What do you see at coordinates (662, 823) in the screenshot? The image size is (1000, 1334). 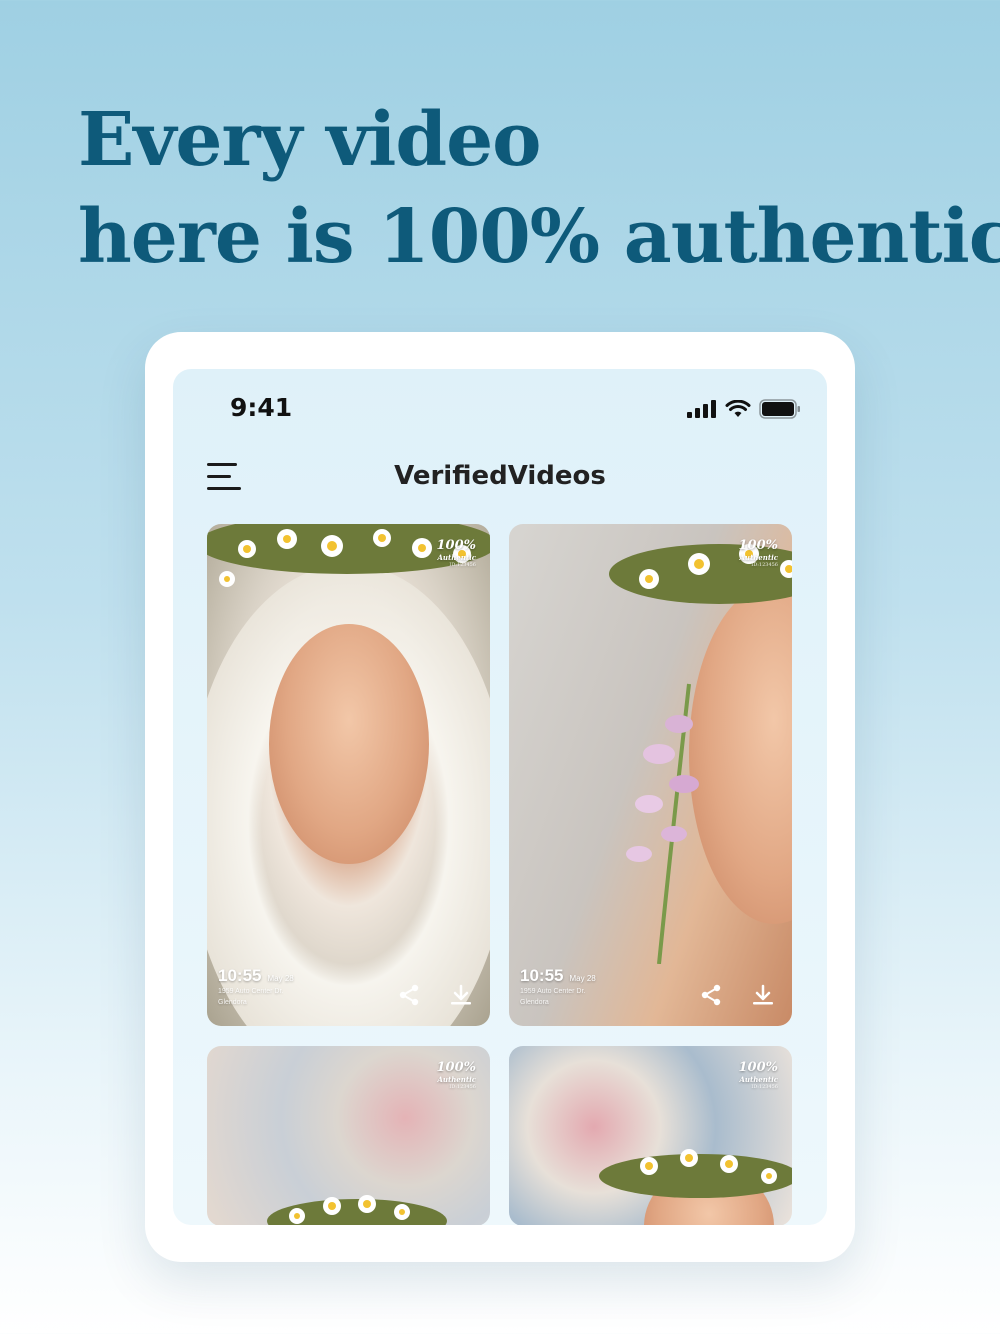 I see `flower-stem` at bounding box center [662, 823].